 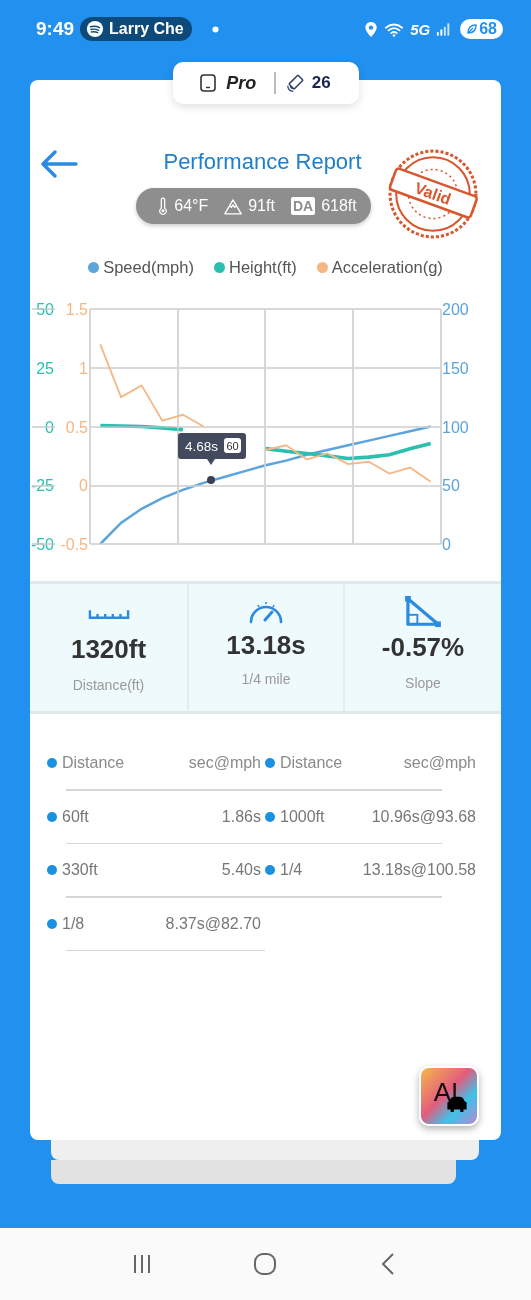 What do you see at coordinates (455, 368) in the screenshot?
I see `axis-label: 150` at bounding box center [455, 368].